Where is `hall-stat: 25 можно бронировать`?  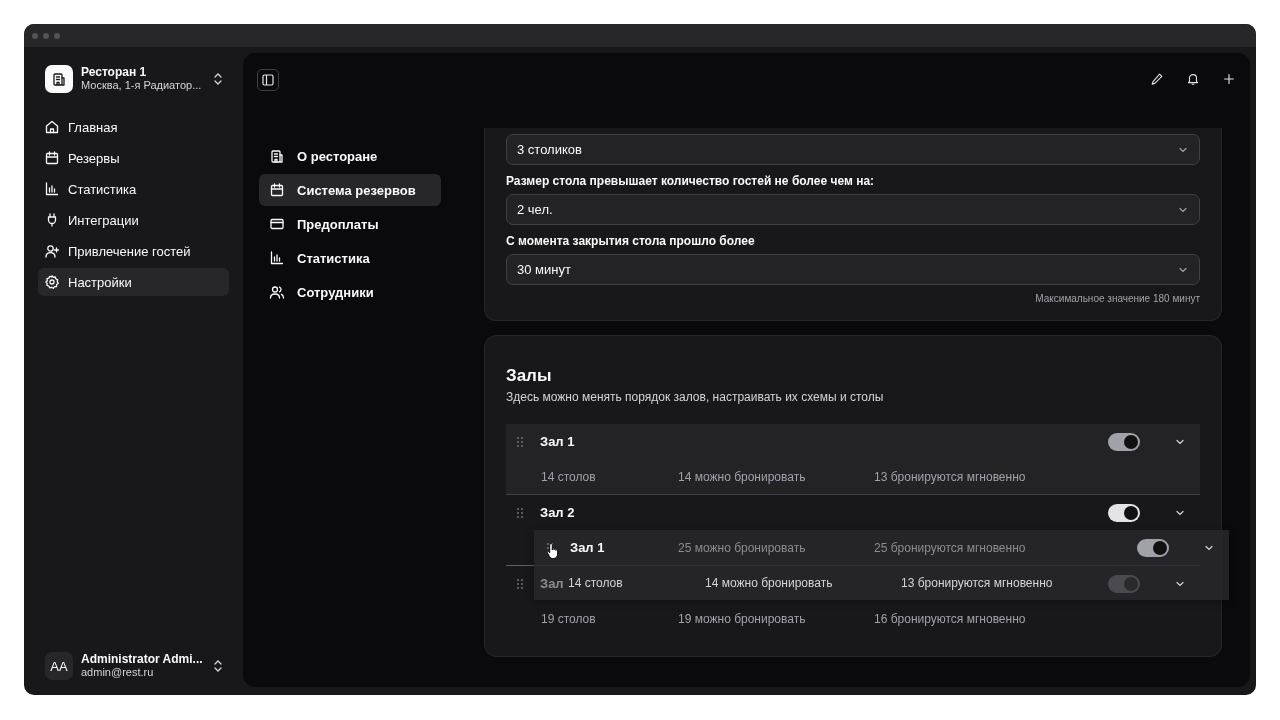 hall-stat: 25 можно бронировать is located at coordinates (742, 547).